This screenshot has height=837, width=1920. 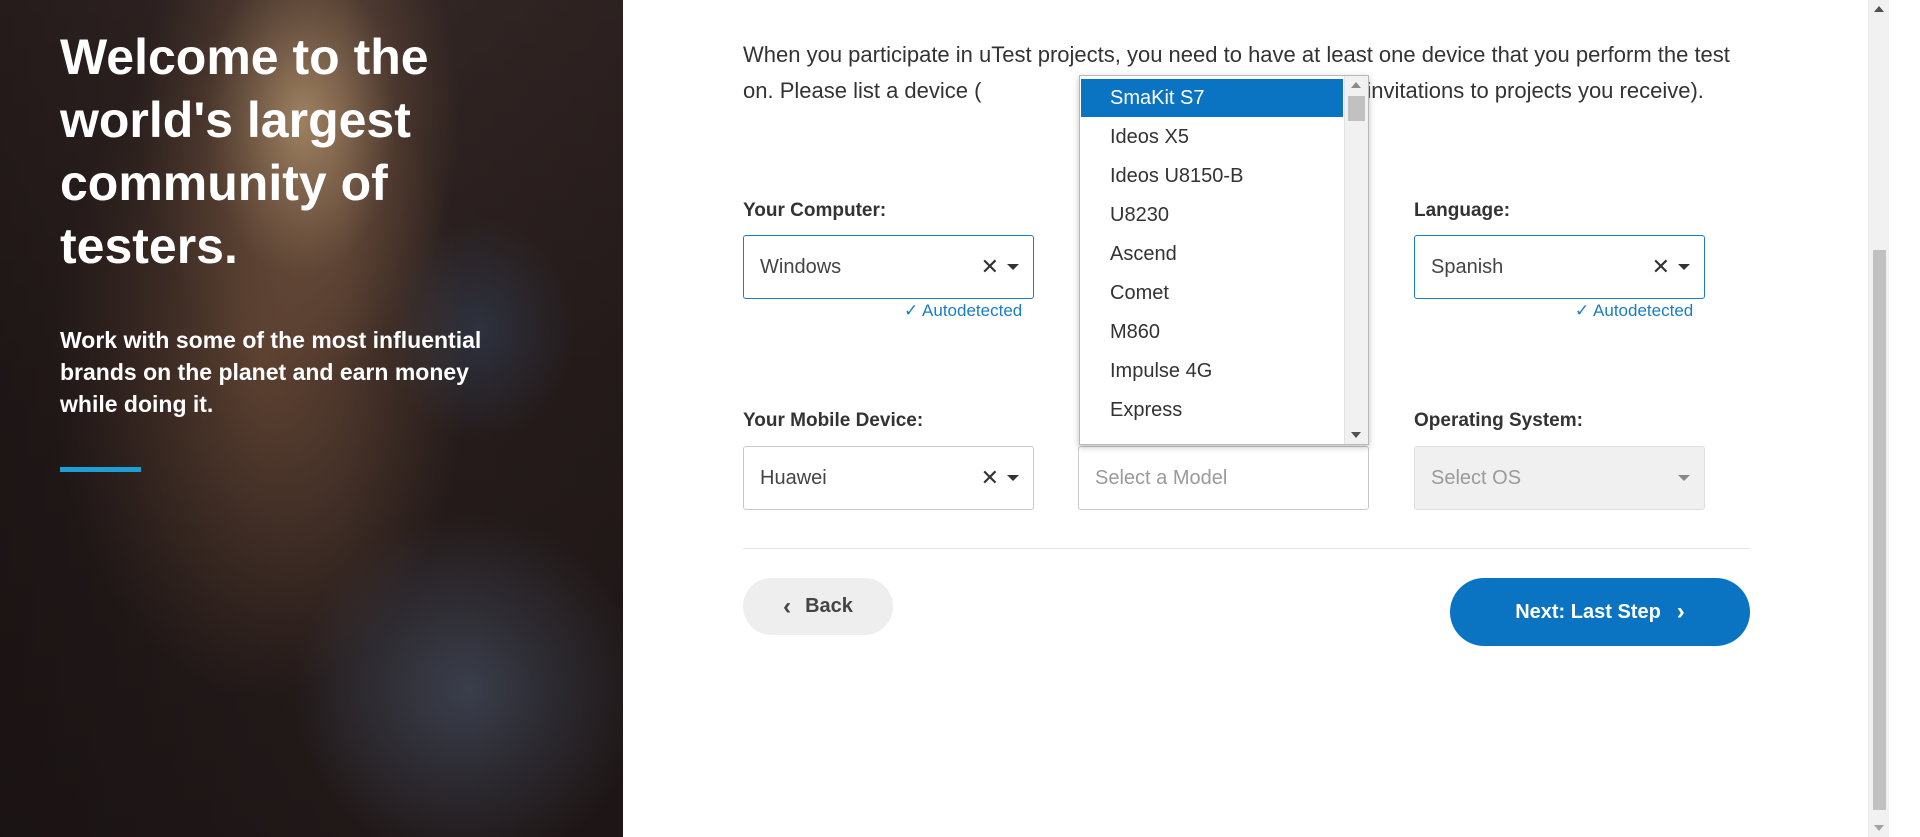 I want to click on dropdown-option: Ideos X5, so click(x=1212, y=137).